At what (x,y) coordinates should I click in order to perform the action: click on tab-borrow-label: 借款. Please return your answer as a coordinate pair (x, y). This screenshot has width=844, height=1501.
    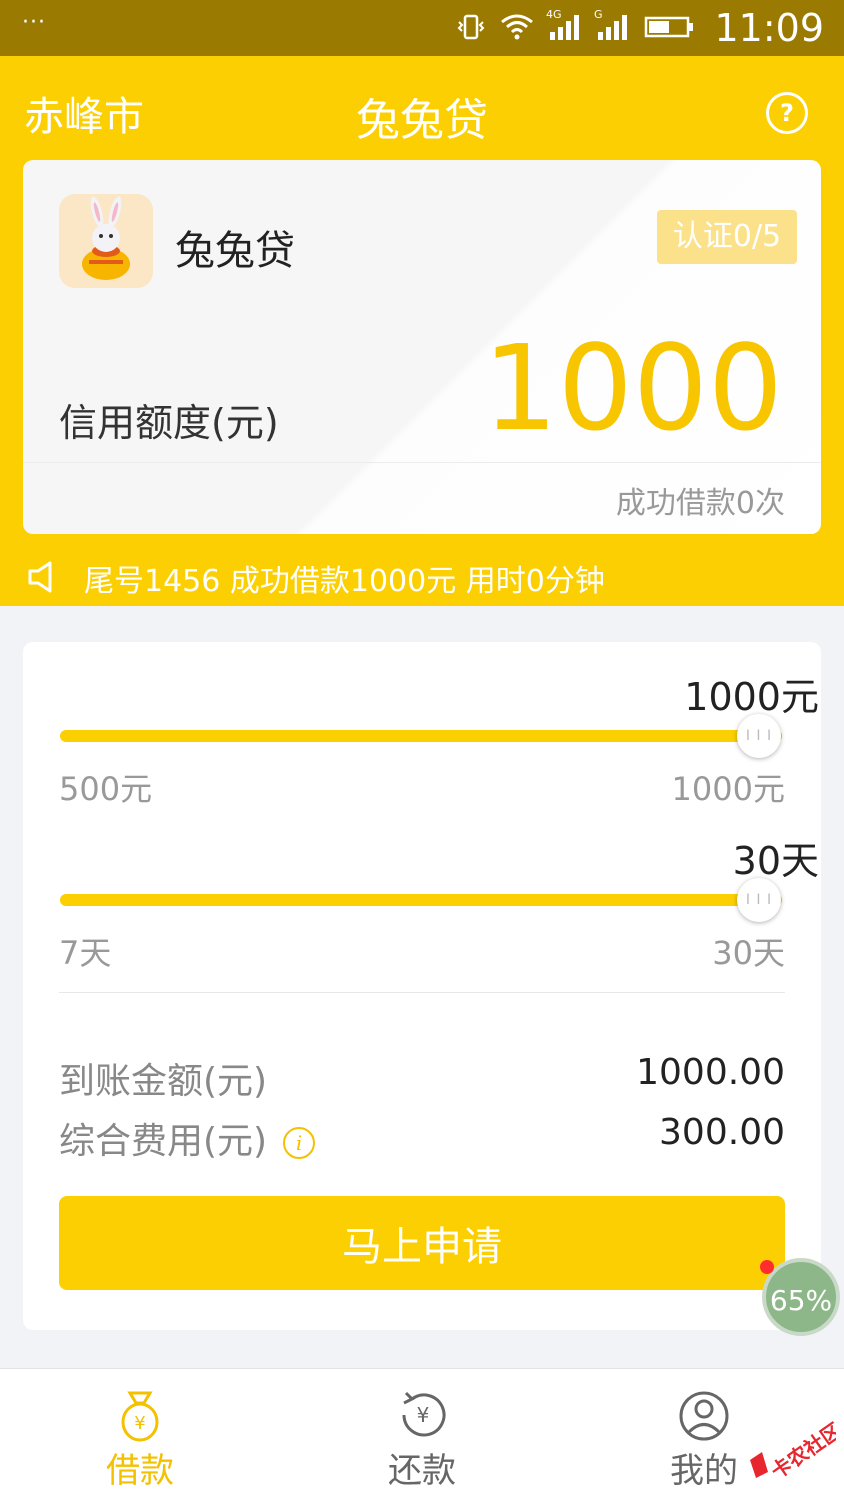
    Looking at the image, I should click on (140, 1471).